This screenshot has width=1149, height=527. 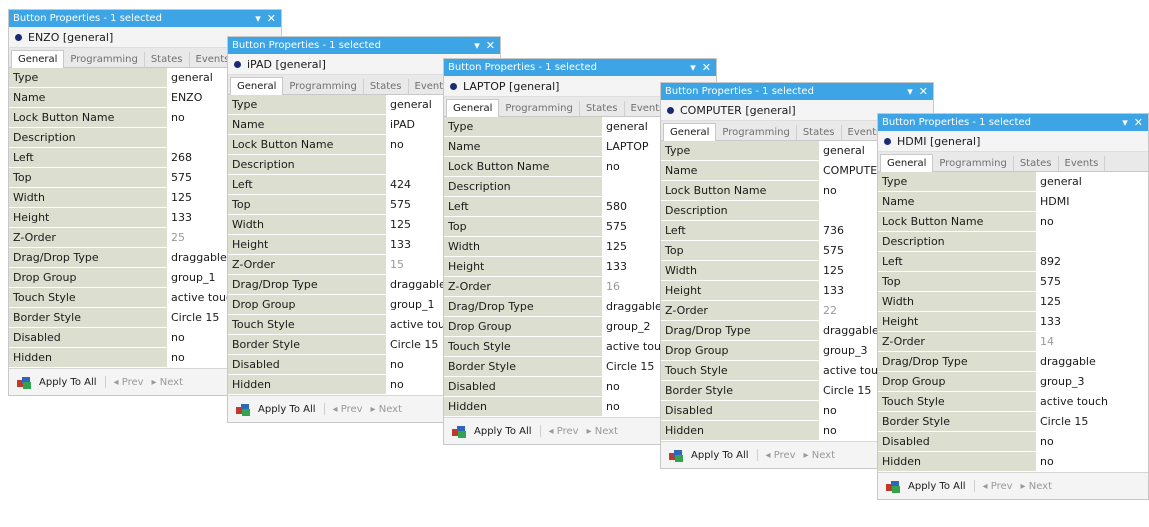 I want to click on property-value: 14, so click(x=1092, y=341).